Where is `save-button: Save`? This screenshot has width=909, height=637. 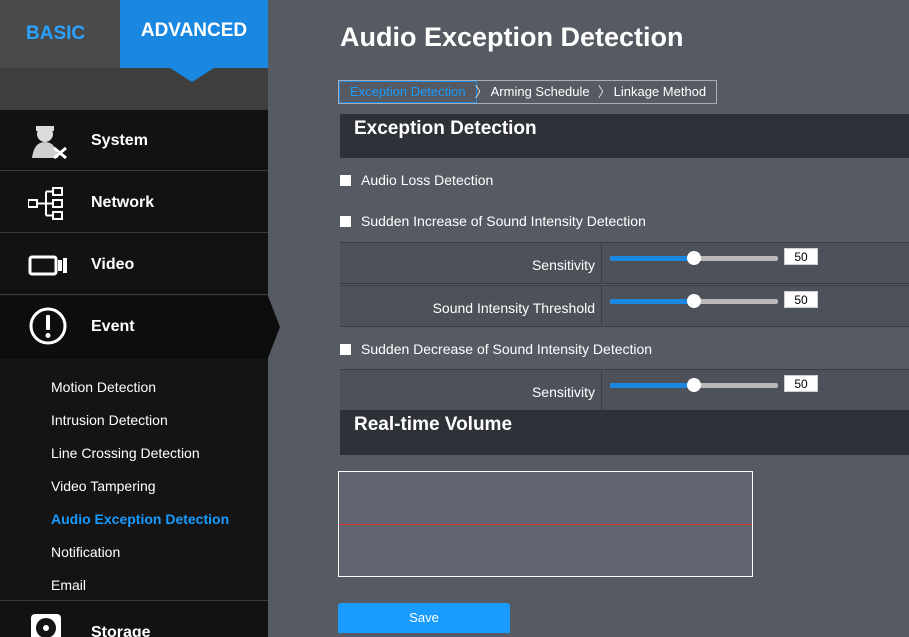 save-button: Save is located at coordinates (424, 618).